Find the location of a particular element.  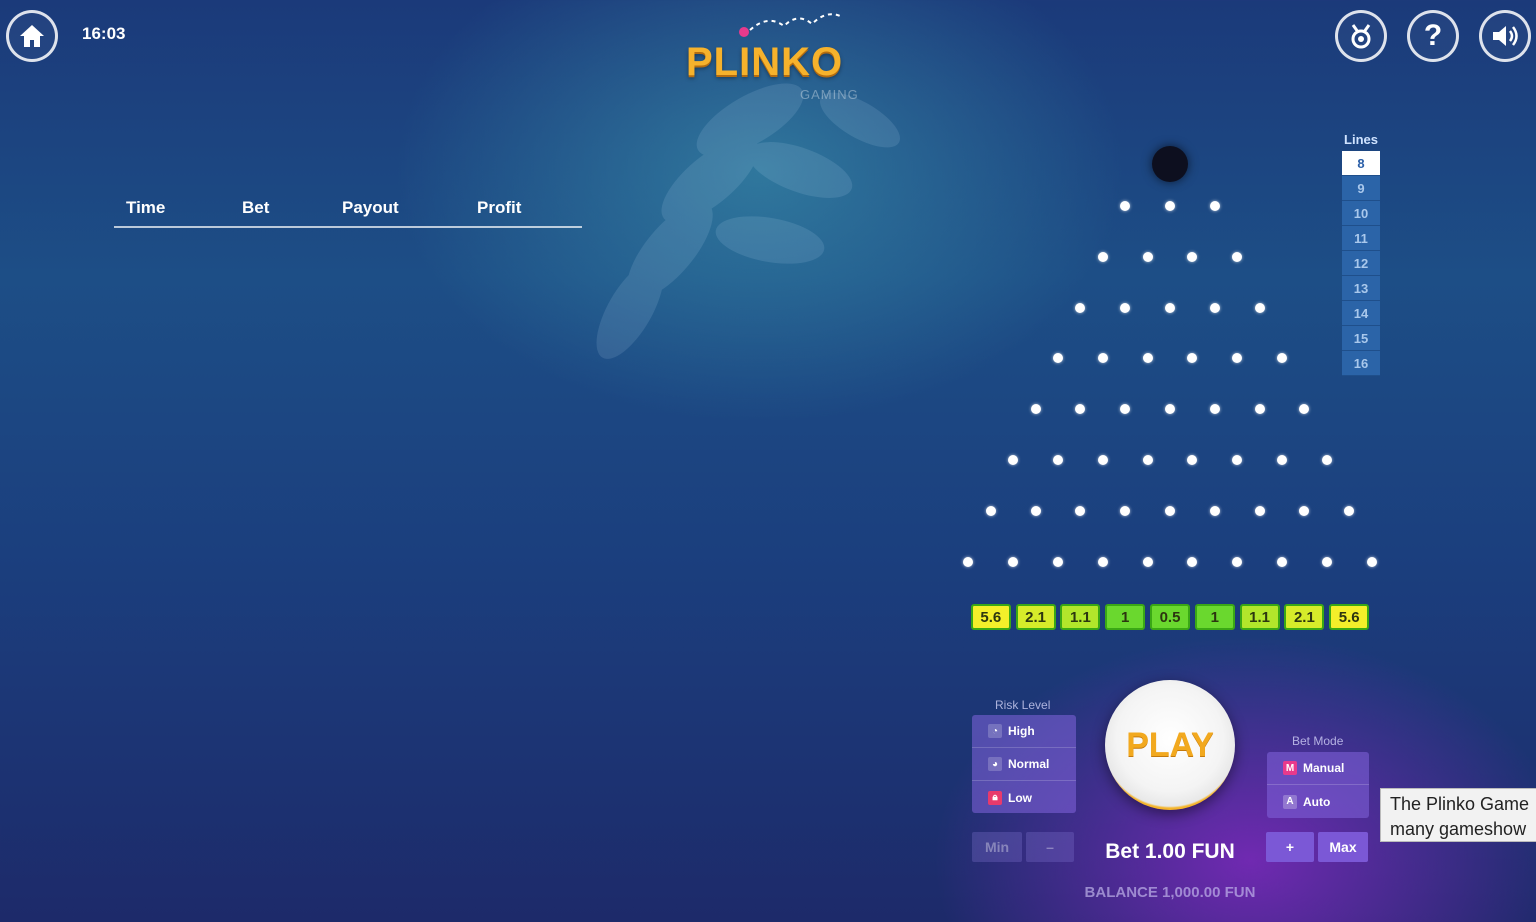

balance-display: BALANCE 1,000.00 FUN is located at coordinates (1170, 892).